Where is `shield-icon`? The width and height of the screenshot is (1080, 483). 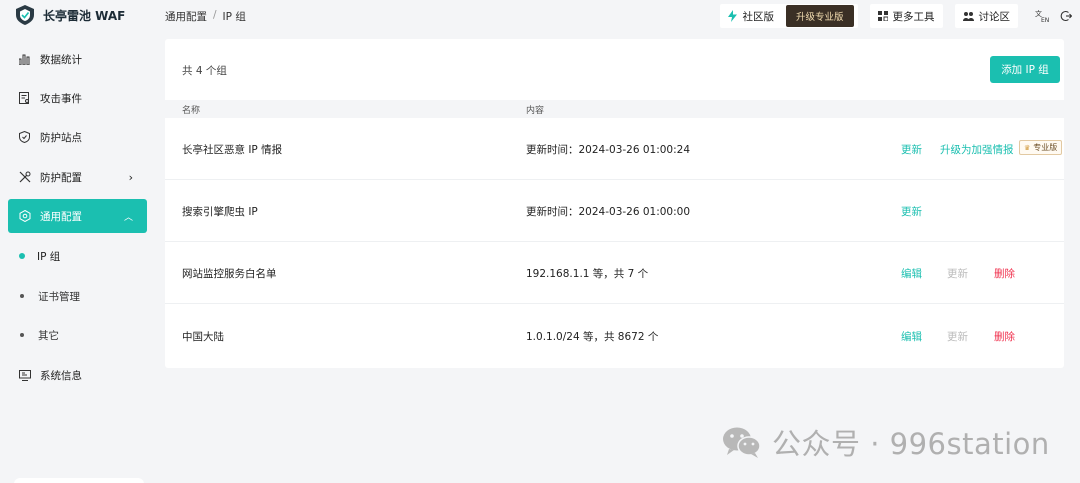
shield-icon is located at coordinates (24, 137).